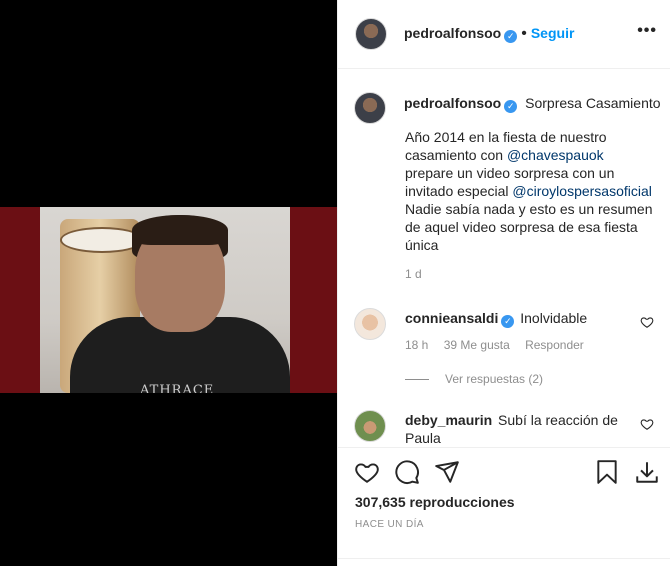  Describe the element at coordinates (506, 137) in the screenshot. I see `caption-line: Año 2014 en la fiesta de nuestro` at that location.